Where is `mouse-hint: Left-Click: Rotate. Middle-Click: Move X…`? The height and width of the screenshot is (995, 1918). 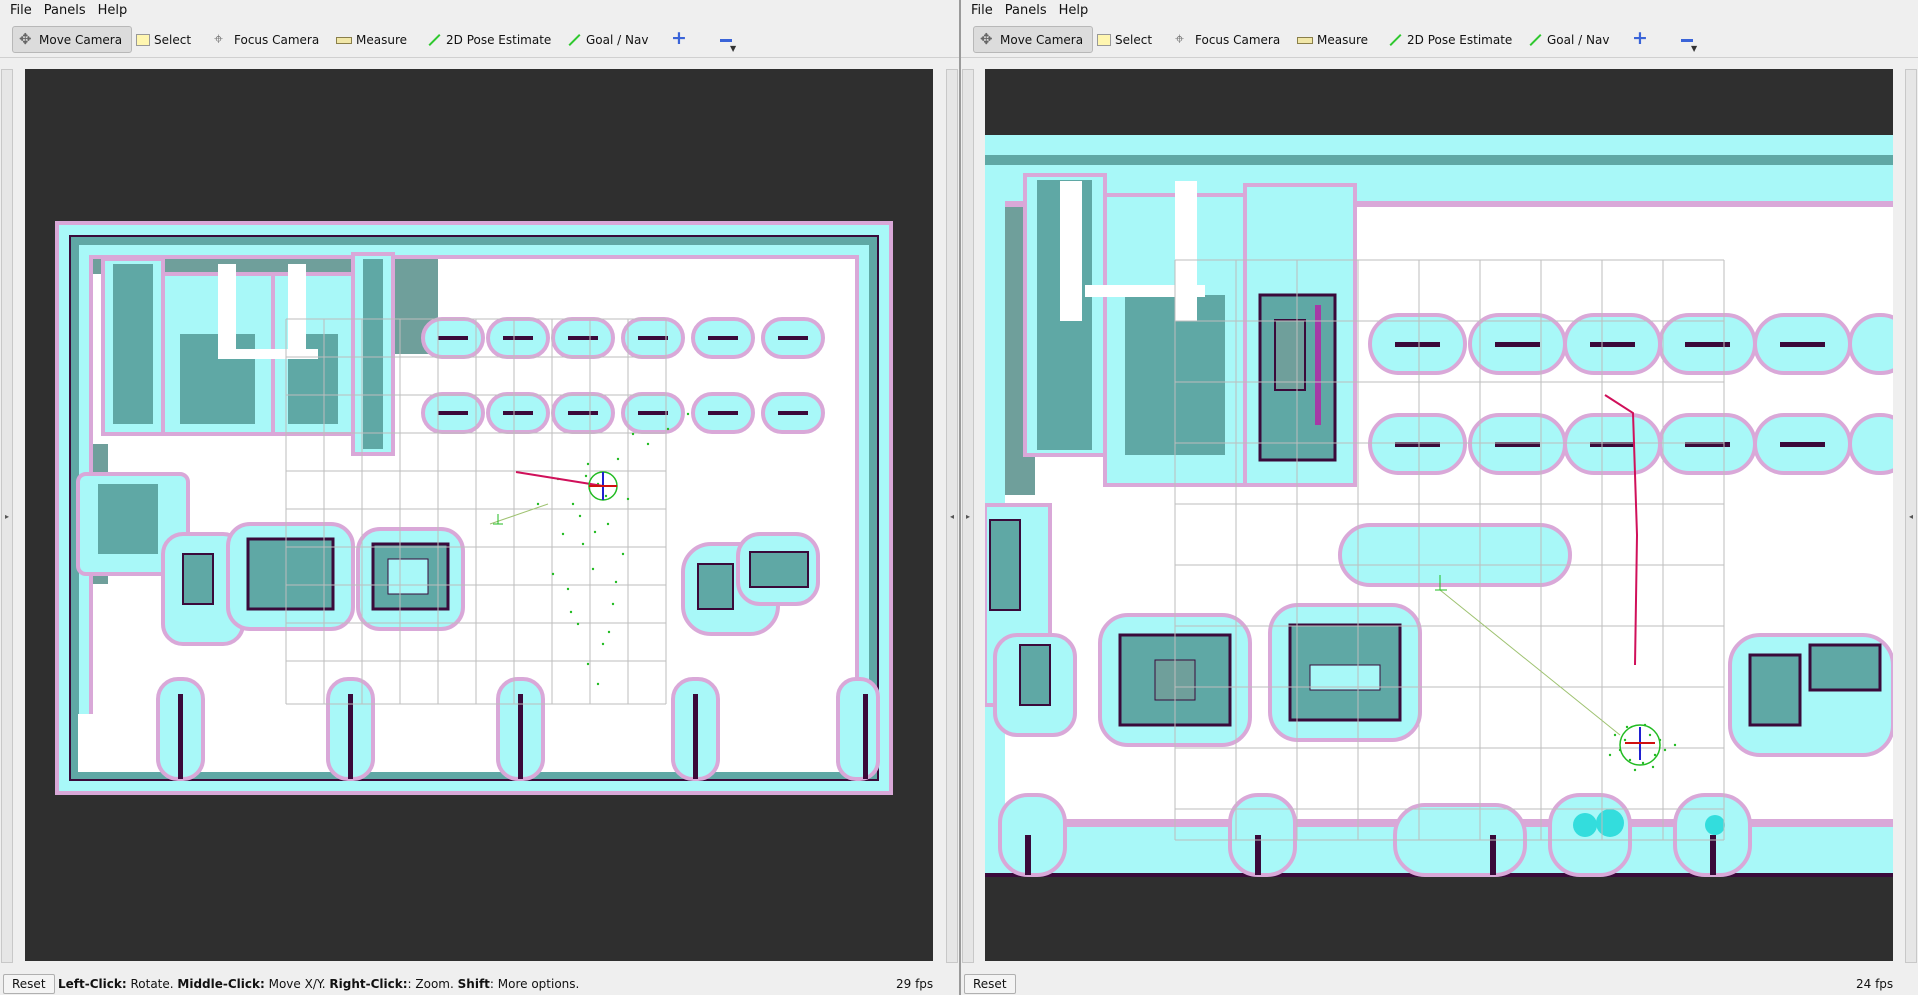
mouse-hint: Left-Click: Rotate. Middle-Click: Move X… is located at coordinates (319, 984).